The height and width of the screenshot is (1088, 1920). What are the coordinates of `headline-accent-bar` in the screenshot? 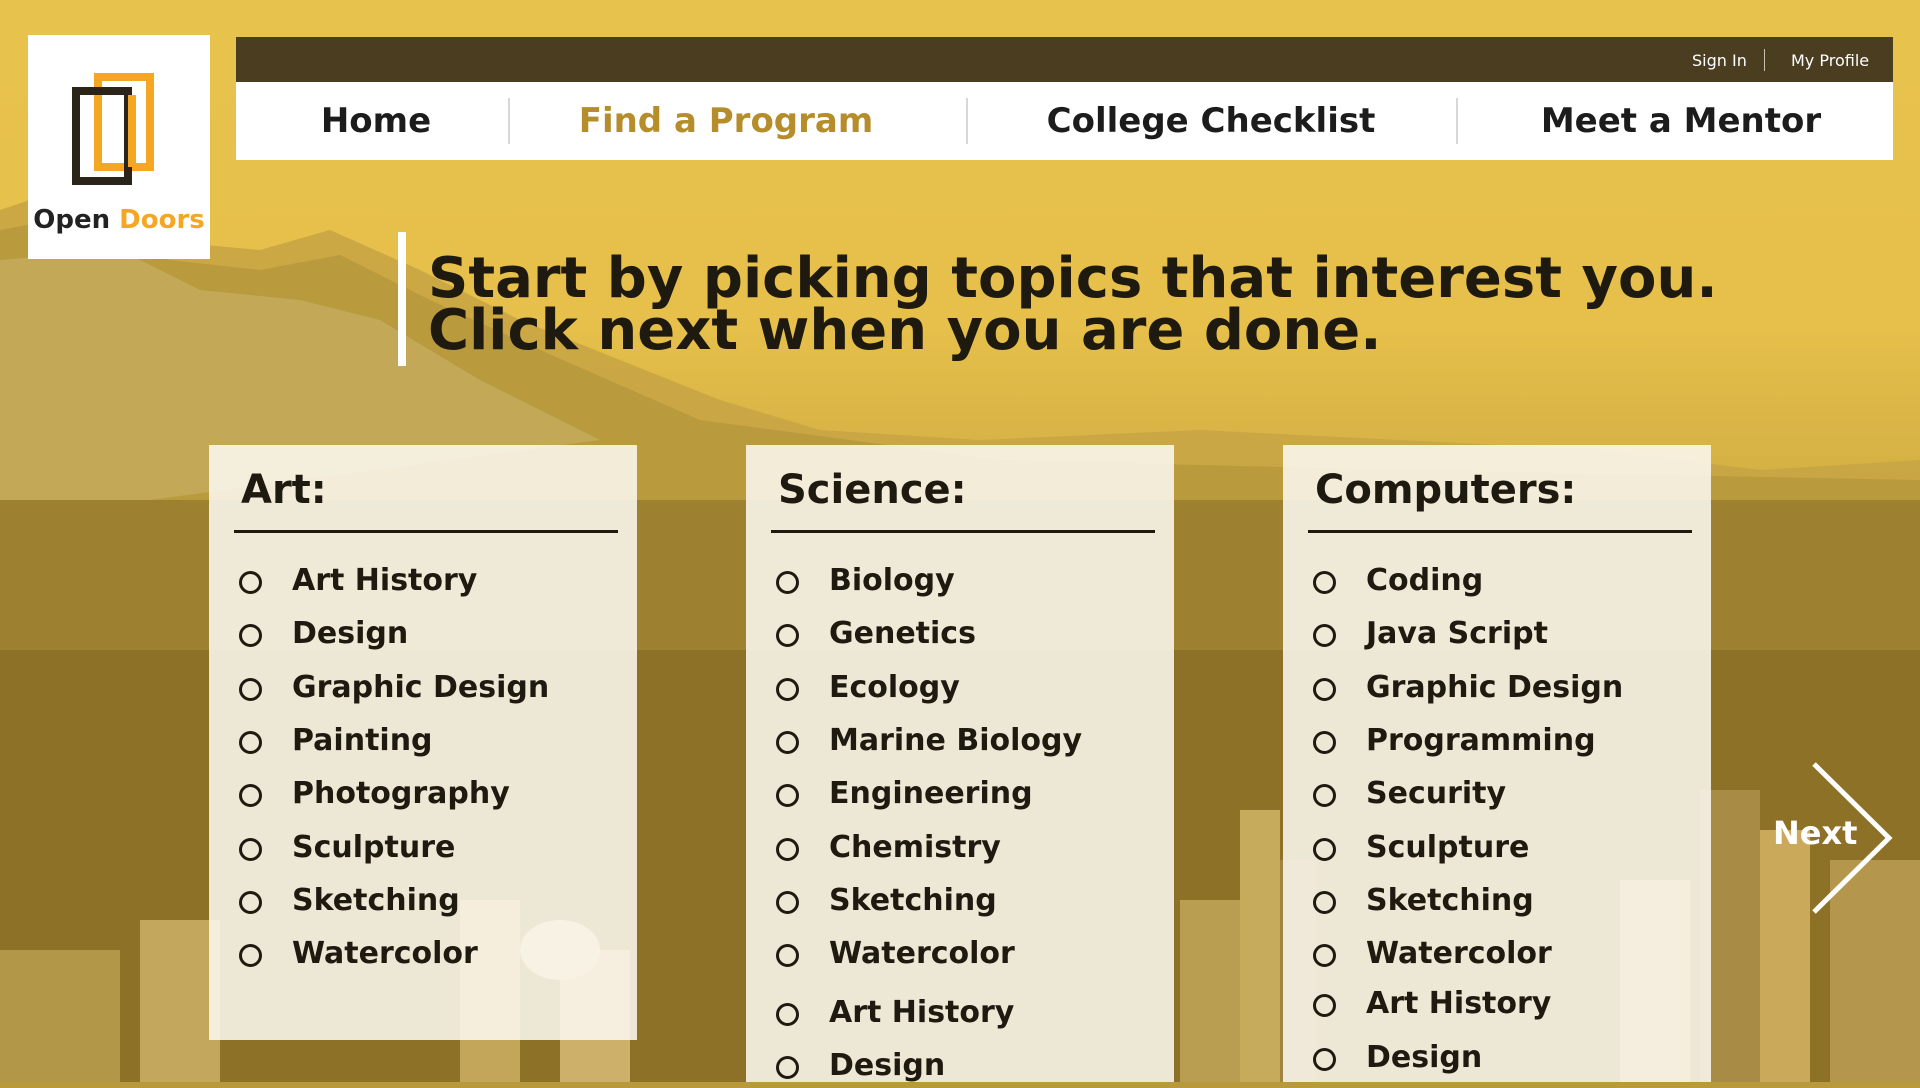 It's located at (402, 299).